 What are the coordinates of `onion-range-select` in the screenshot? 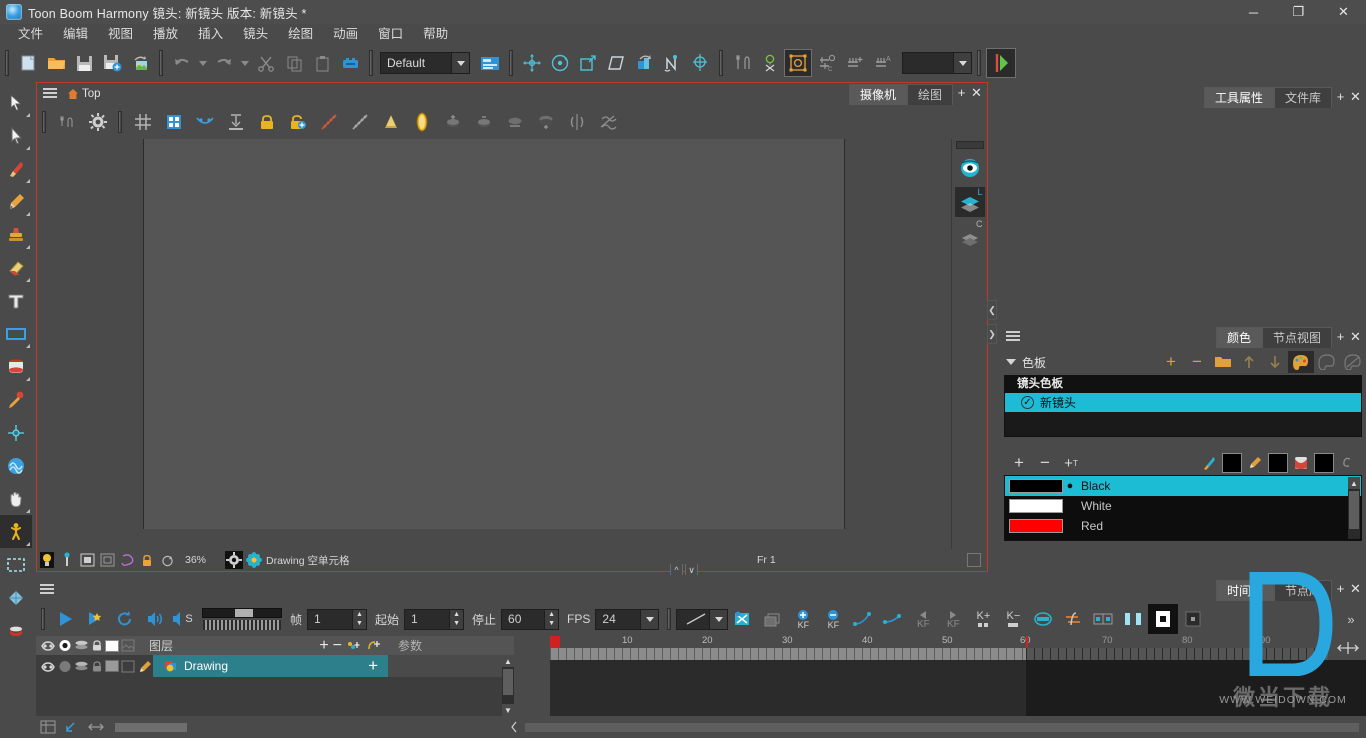 It's located at (937, 63).